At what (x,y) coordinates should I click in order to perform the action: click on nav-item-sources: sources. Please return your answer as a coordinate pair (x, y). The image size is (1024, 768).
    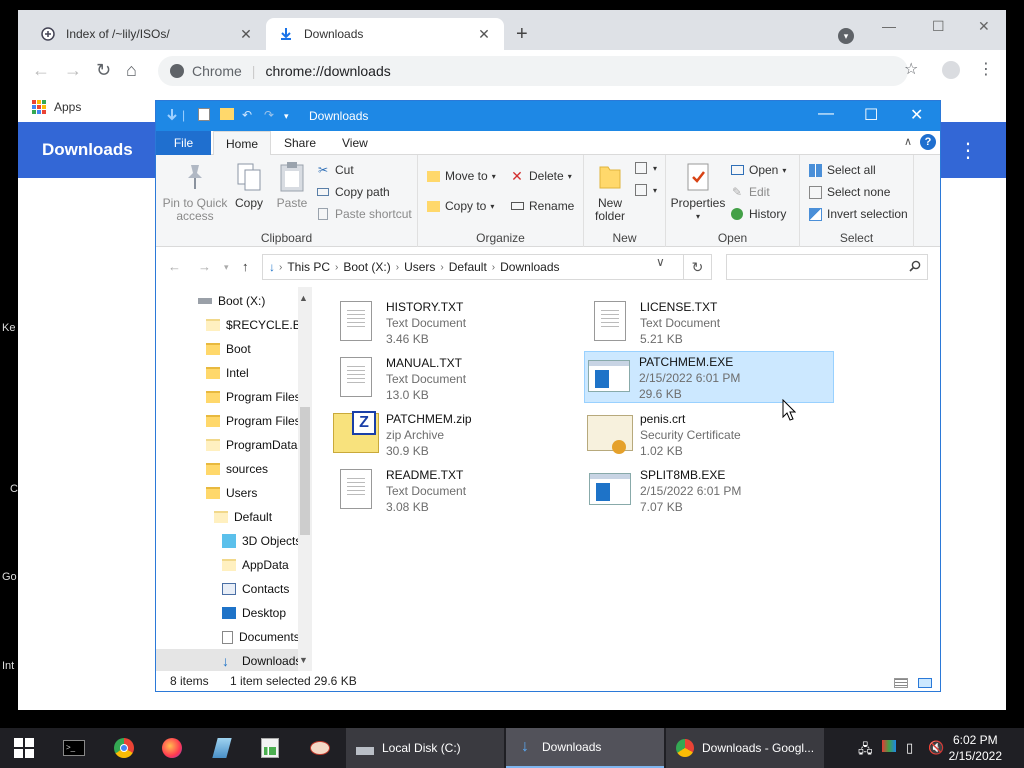
    Looking at the image, I should click on (227, 469).